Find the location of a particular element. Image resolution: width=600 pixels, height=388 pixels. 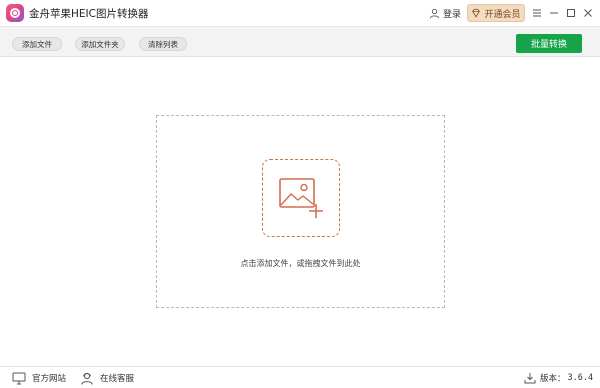

version-number: 3.6.4 is located at coordinates (580, 378).